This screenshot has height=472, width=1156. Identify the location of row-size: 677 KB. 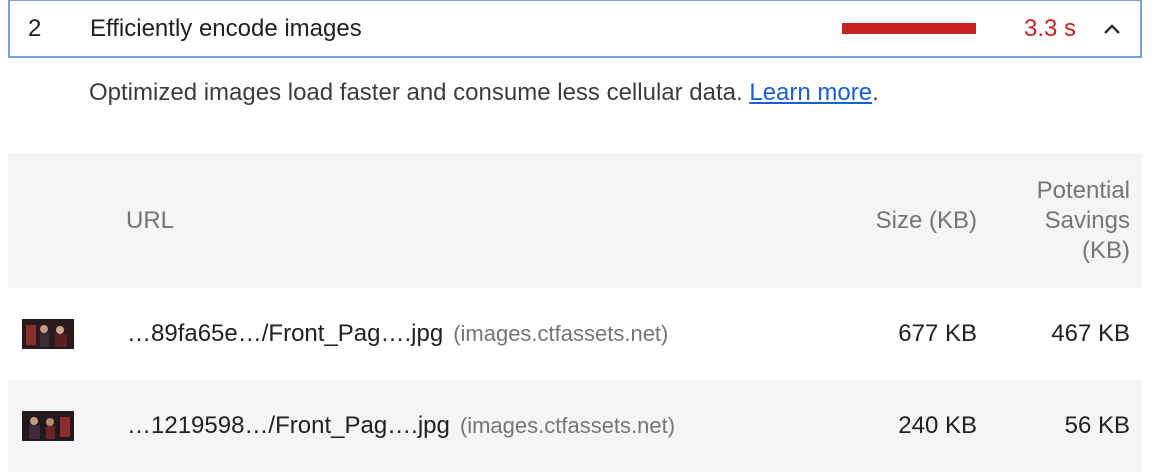
(937, 333).